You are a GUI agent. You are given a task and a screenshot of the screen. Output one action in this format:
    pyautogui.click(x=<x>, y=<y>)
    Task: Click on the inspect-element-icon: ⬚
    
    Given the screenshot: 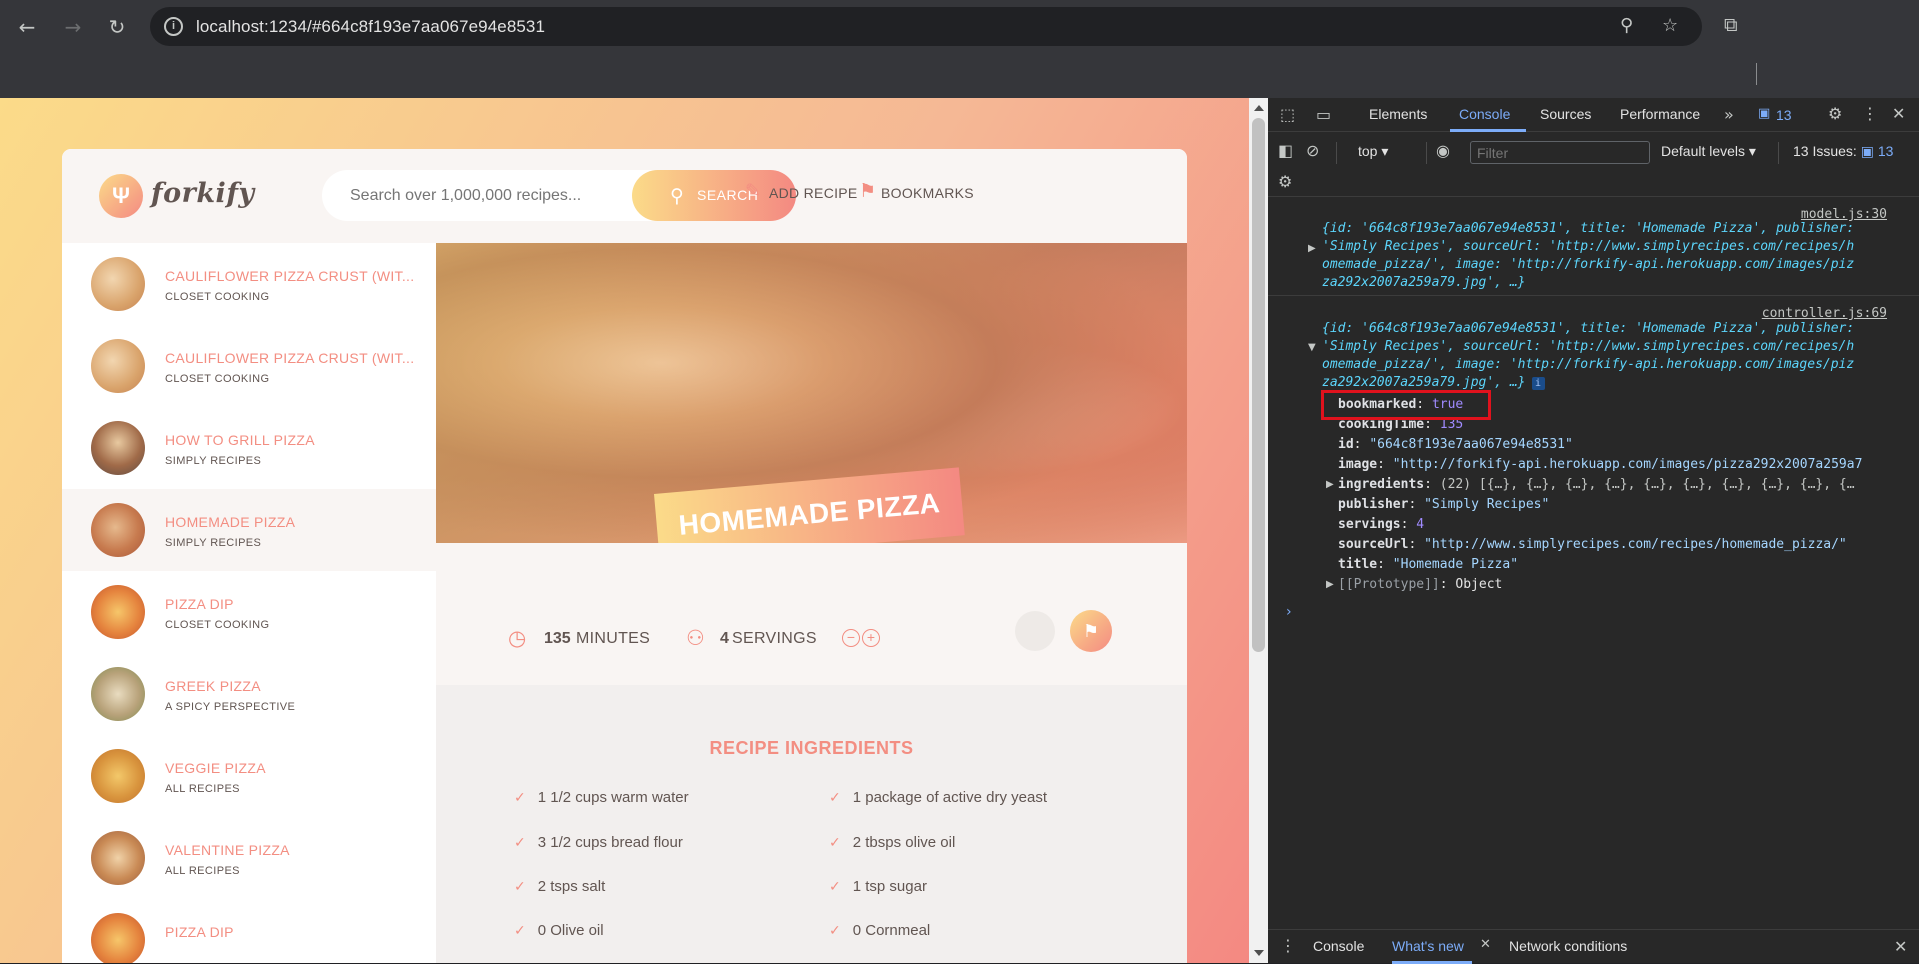 What is the action you would take?
    pyautogui.click(x=1287, y=114)
    